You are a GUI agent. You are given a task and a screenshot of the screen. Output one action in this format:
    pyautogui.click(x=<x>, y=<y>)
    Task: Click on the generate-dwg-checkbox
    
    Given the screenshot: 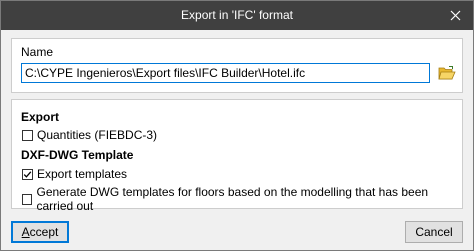 What is the action you would take?
    pyautogui.click(x=27, y=199)
    